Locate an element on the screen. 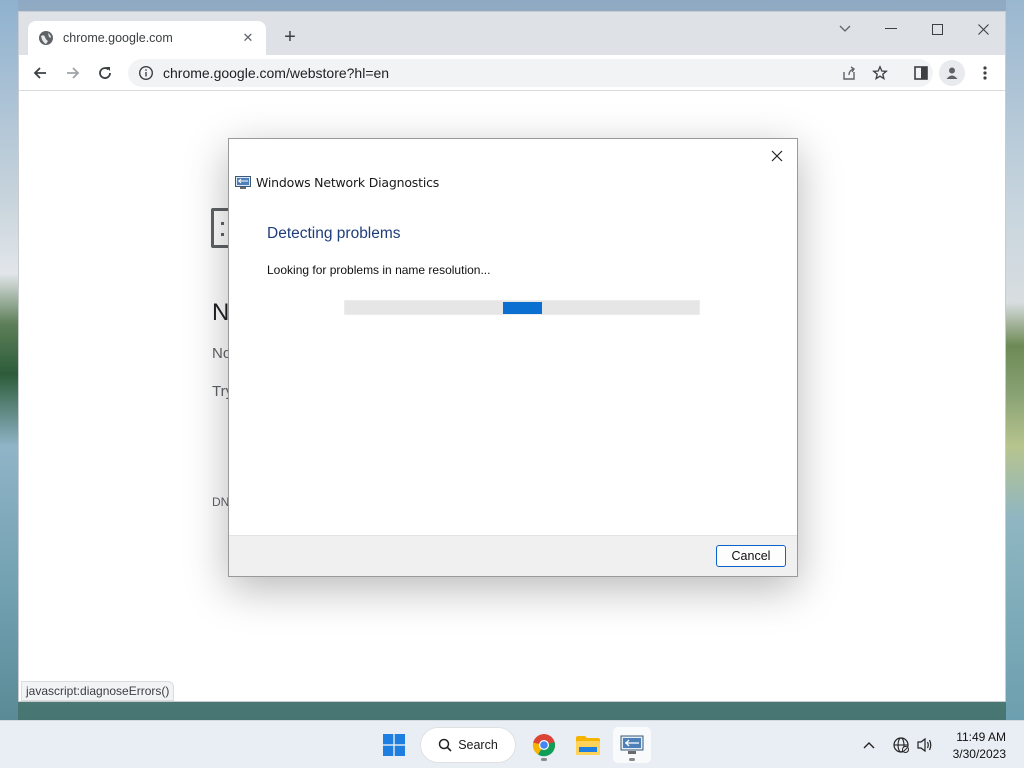  show-hidden-icons-button is located at coordinates (869, 745).